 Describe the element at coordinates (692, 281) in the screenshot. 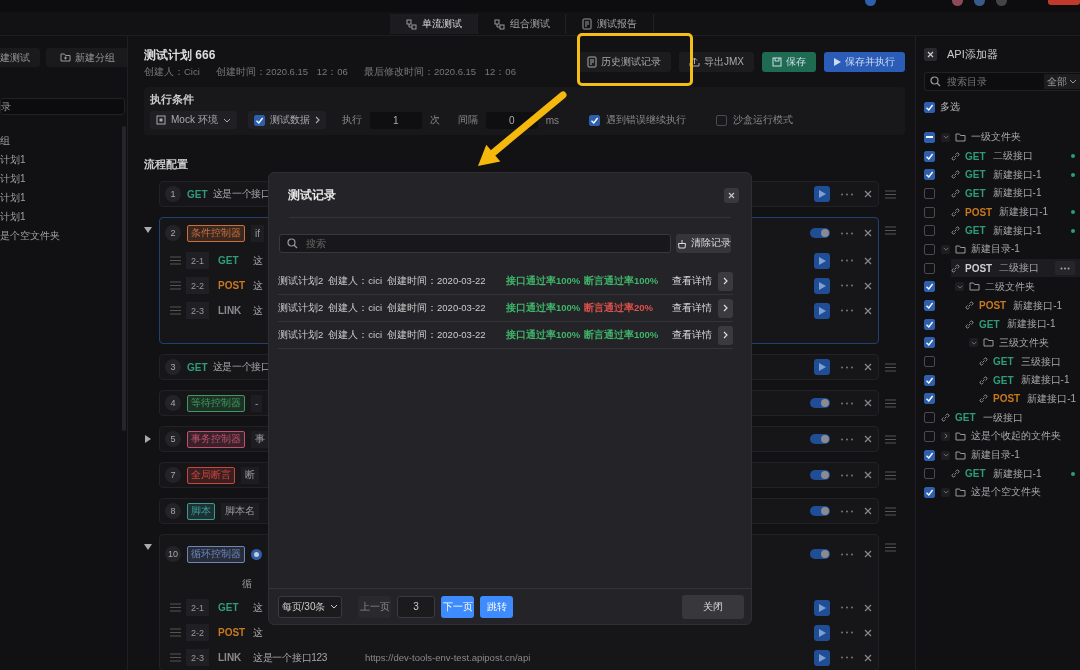

I see `detail-link: 查看详情` at that location.